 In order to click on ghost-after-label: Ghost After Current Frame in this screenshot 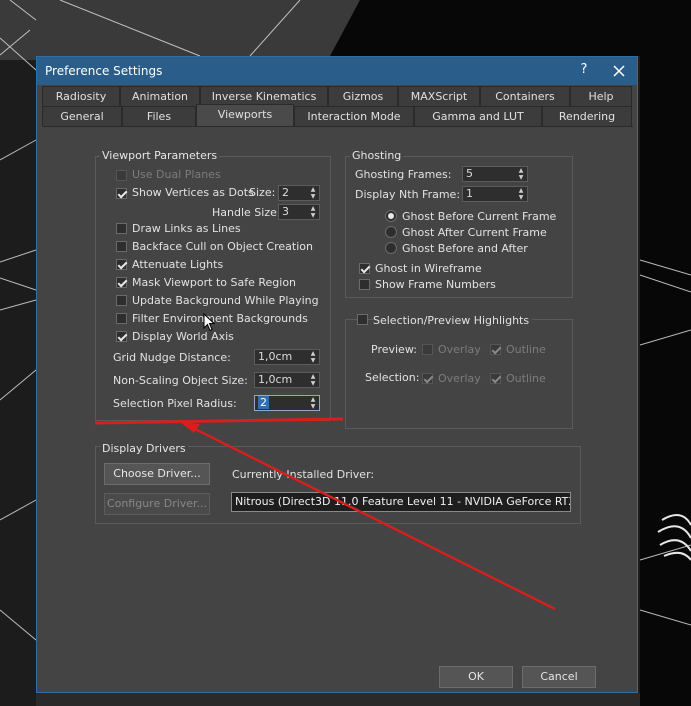, I will do `click(474, 232)`.